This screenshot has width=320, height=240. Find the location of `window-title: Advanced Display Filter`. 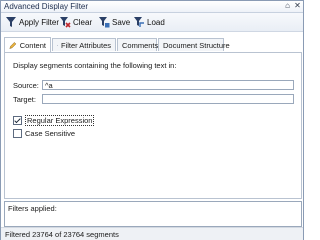

window-title: Advanced Display Filter is located at coordinates (46, 6).